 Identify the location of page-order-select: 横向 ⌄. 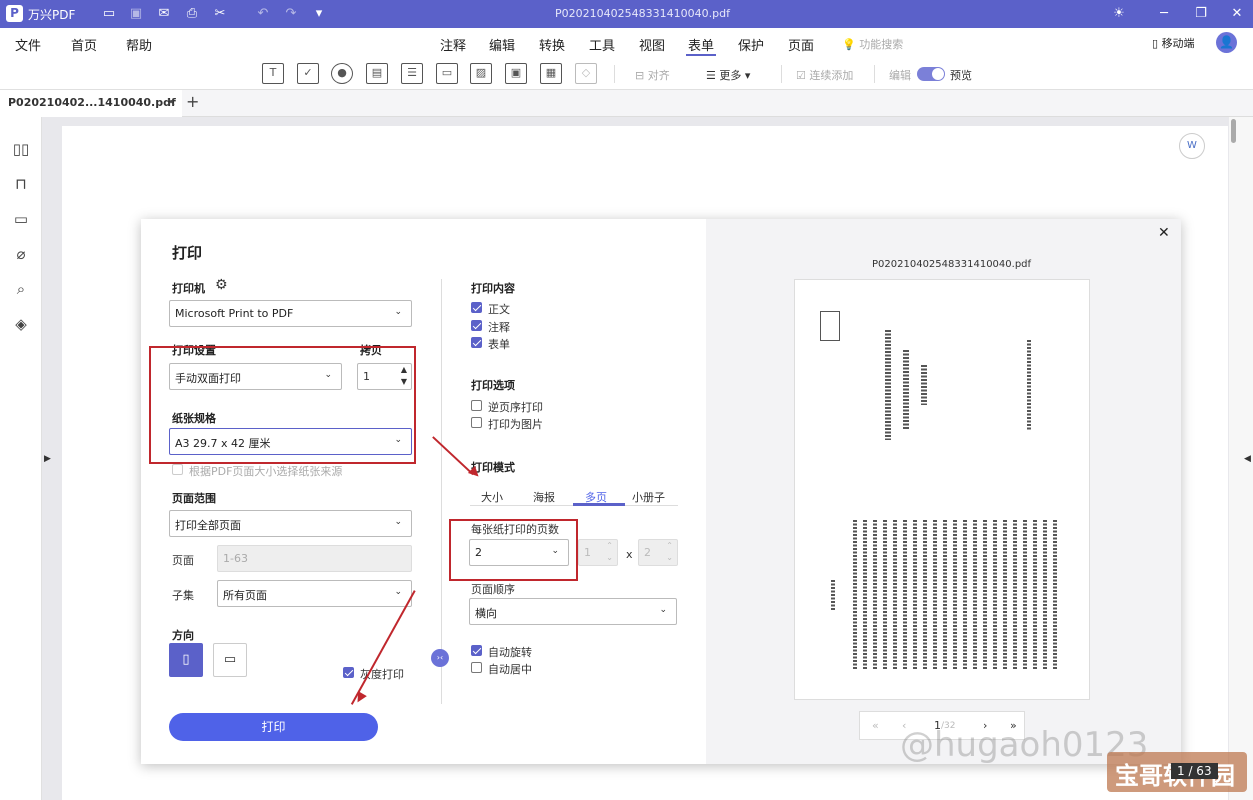
(573, 611).